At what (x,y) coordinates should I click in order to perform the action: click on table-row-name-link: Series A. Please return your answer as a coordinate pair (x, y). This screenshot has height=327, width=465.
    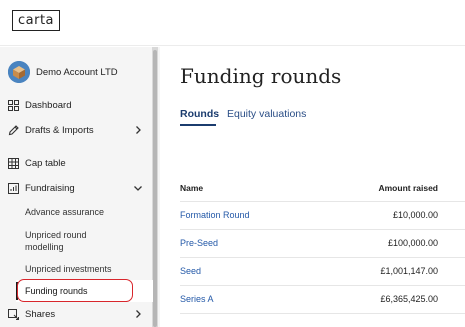
    Looking at the image, I should click on (197, 299).